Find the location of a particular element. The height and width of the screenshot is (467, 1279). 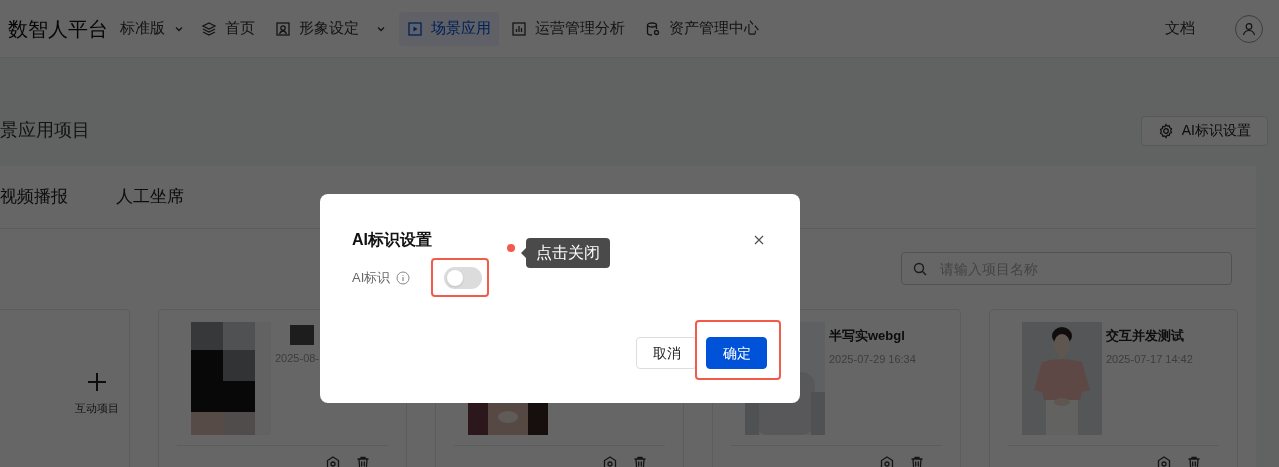

ai-label-settings-button: AI标识设置 is located at coordinates (1204, 130).